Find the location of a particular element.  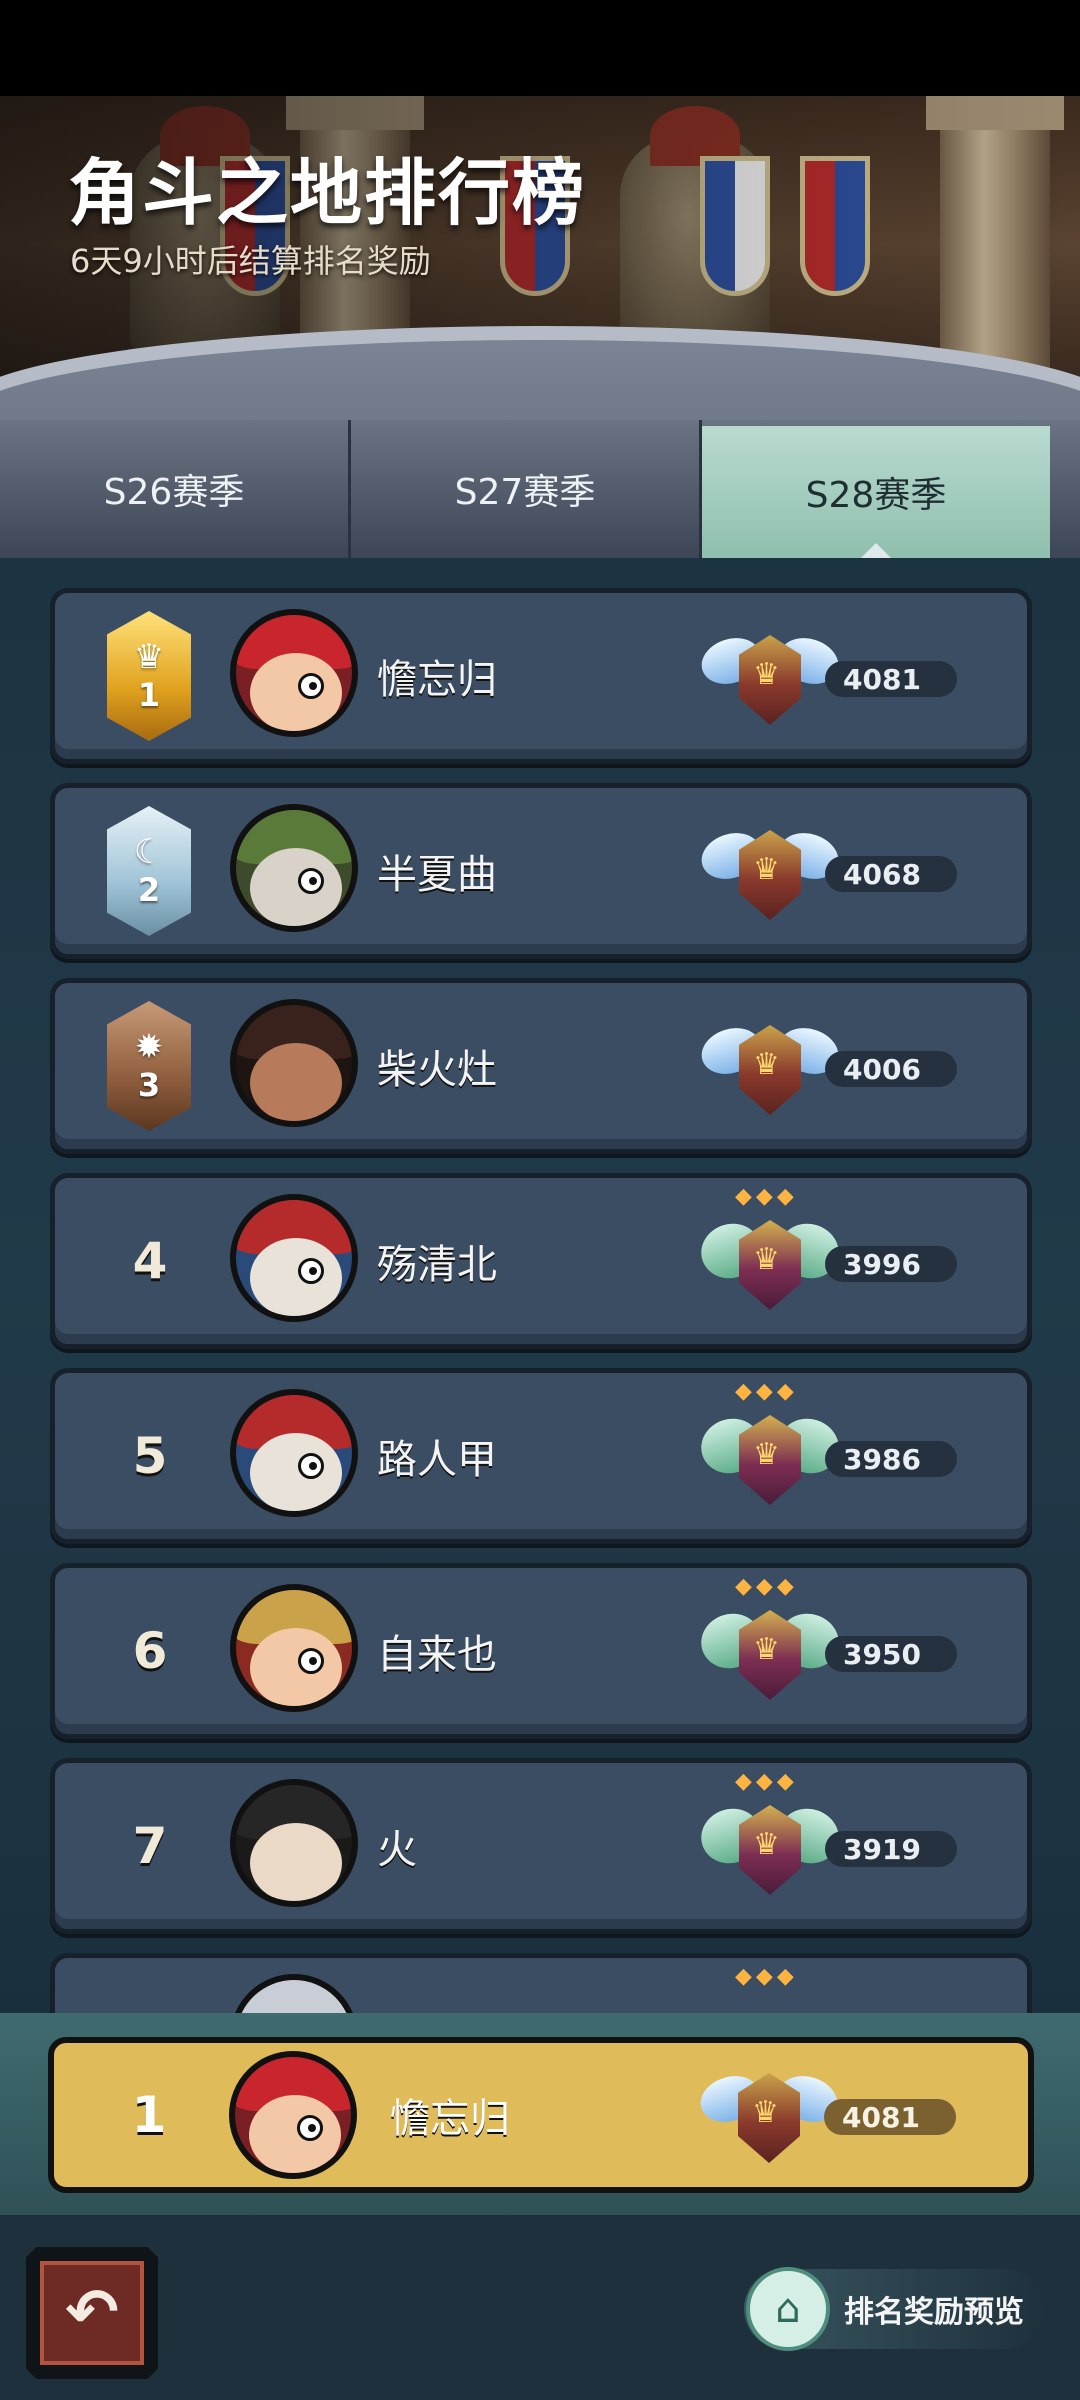

rank-rewards-preview-label: 排名奖励预览 is located at coordinates (934, 2312).